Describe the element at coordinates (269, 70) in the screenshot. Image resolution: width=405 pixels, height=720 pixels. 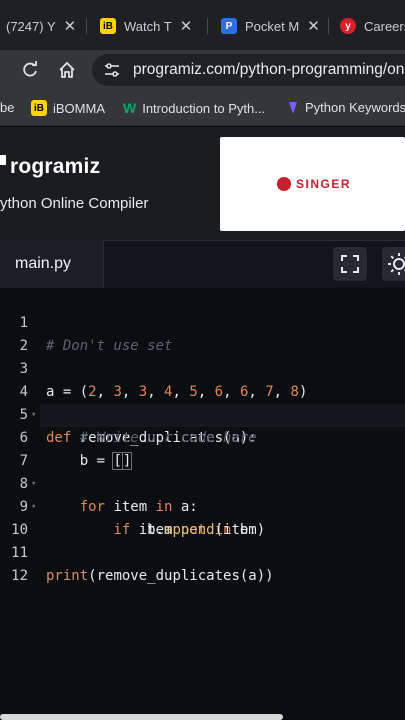
I see `url-text: programiz.com/python-programming/onli` at that location.